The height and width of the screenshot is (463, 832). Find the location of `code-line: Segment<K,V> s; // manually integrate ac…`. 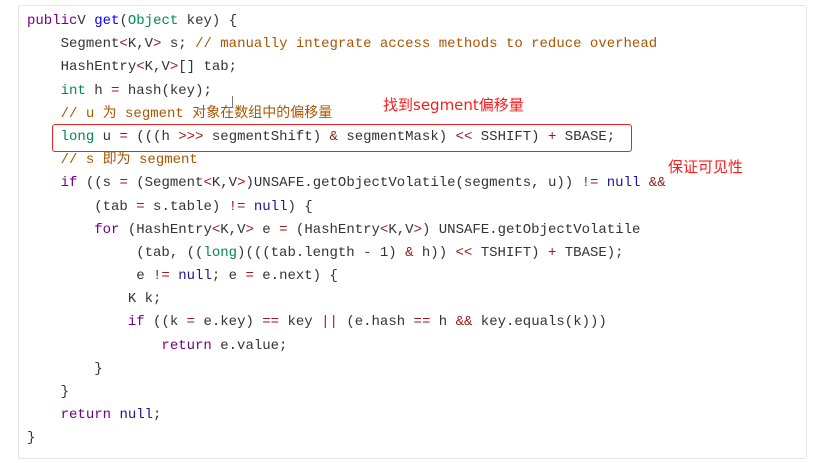

code-line: Segment<K,V> s; // manually integrate ac… is located at coordinates (346, 44).